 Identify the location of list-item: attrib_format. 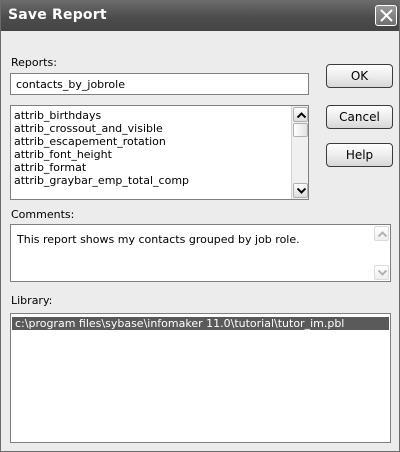
(159, 167).